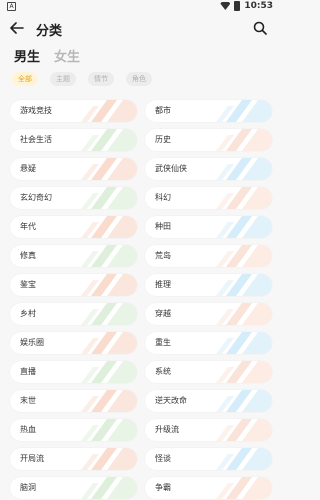 This screenshot has height=500, width=320. I want to click on filter-plot: 情节, so click(101, 79).